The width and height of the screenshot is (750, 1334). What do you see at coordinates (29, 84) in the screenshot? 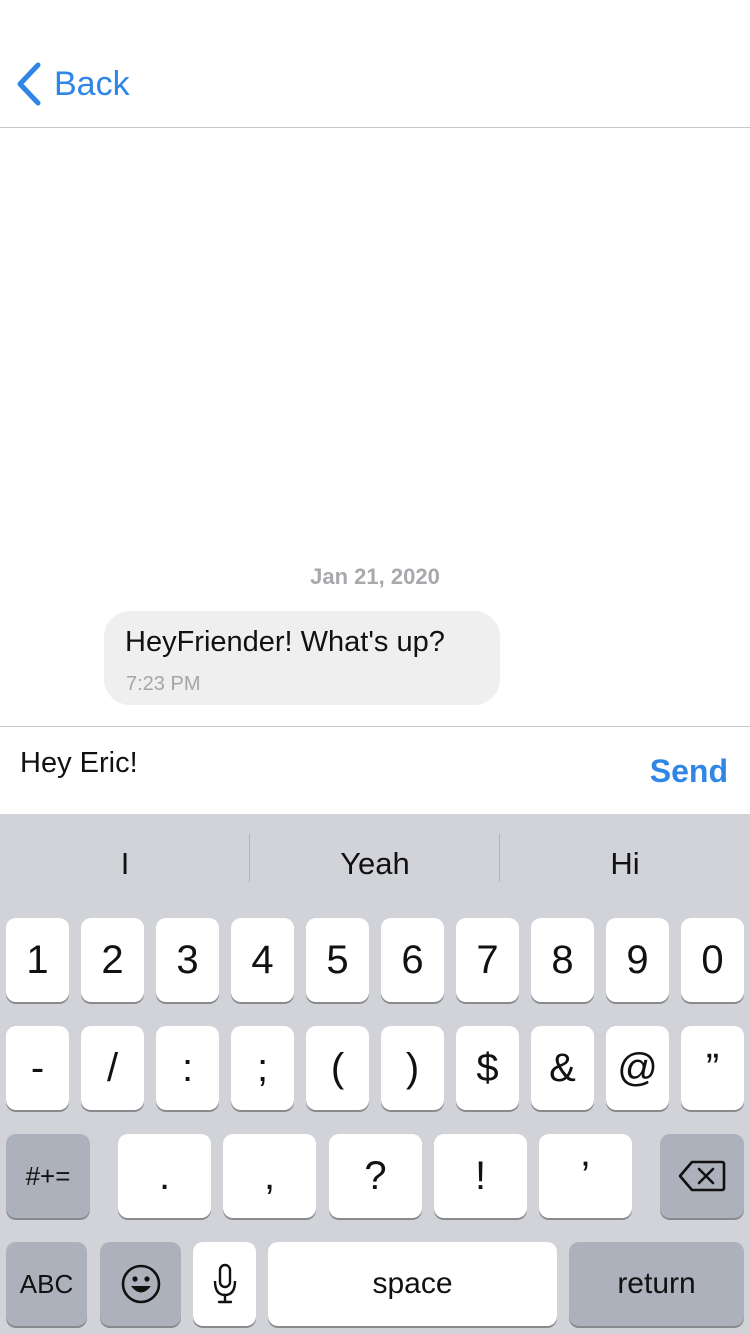
I see `chevron-left-icon` at bounding box center [29, 84].